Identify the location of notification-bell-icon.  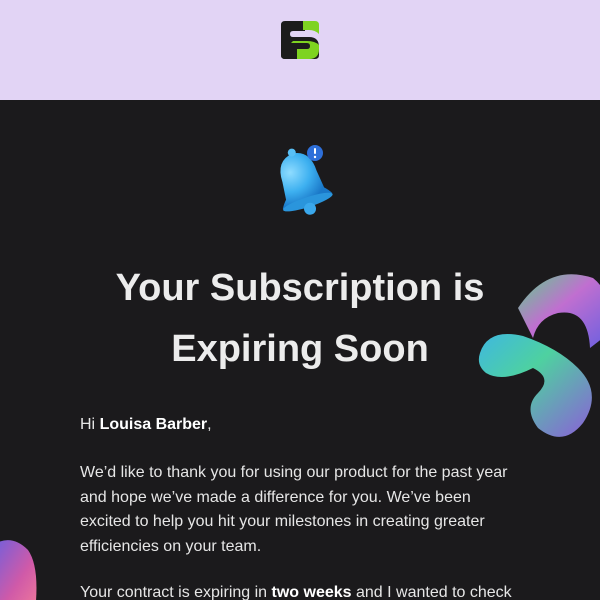
(306, 180).